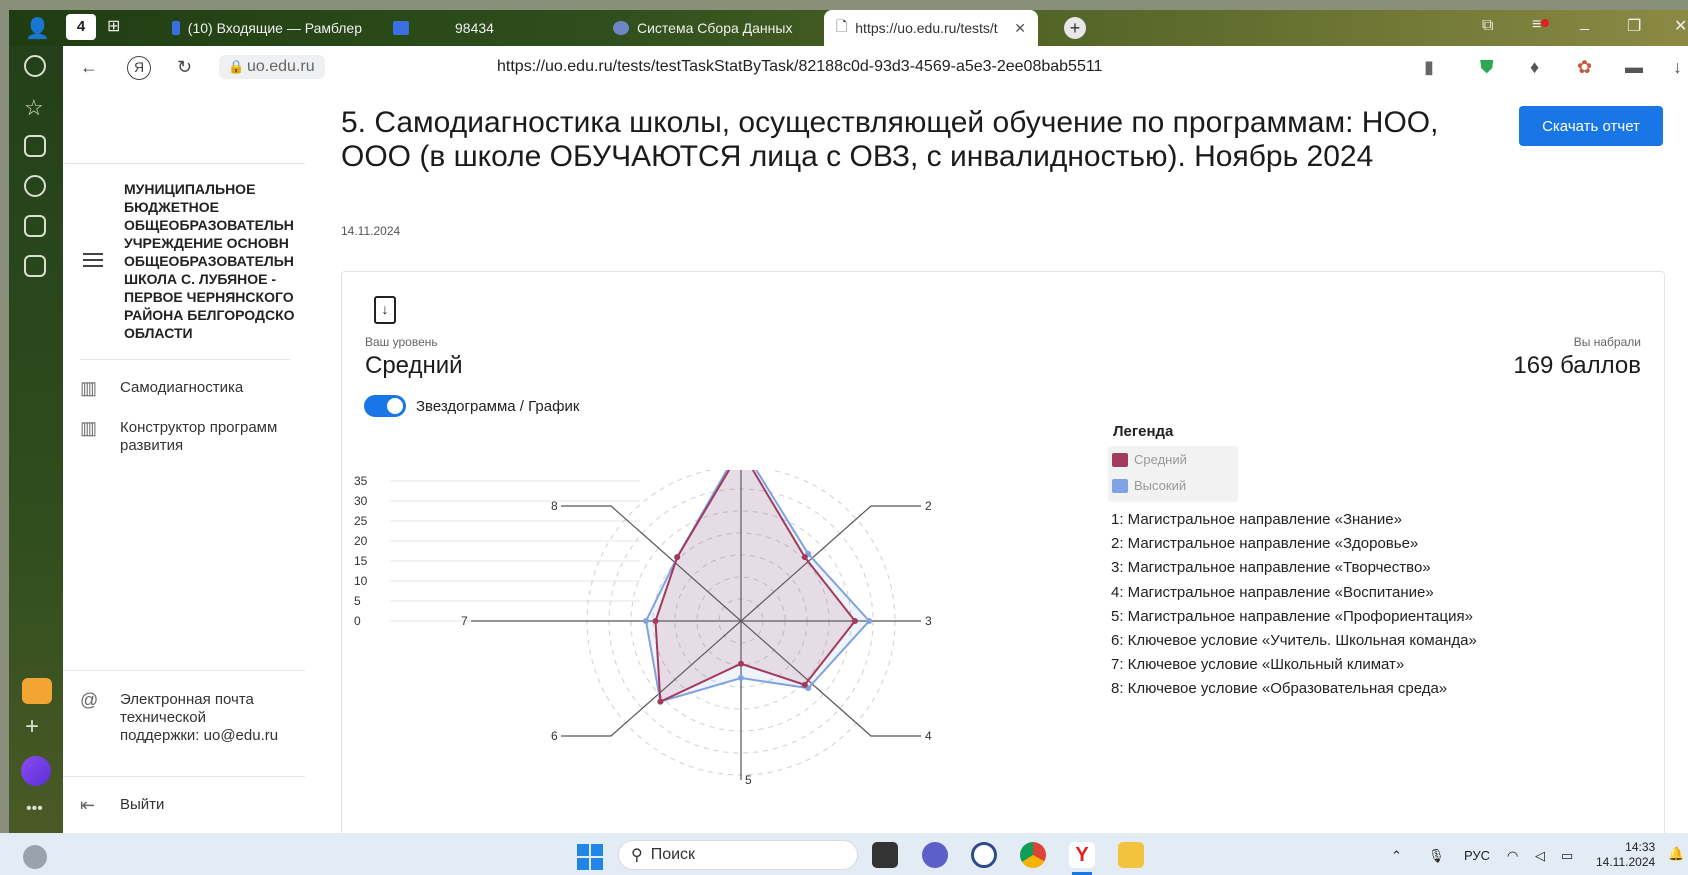 Image resolution: width=1688 pixels, height=875 pixels. What do you see at coordinates (361, 561) in the screenshot?
I see `y-tick-label: 15` at bounding box center [361, 561].